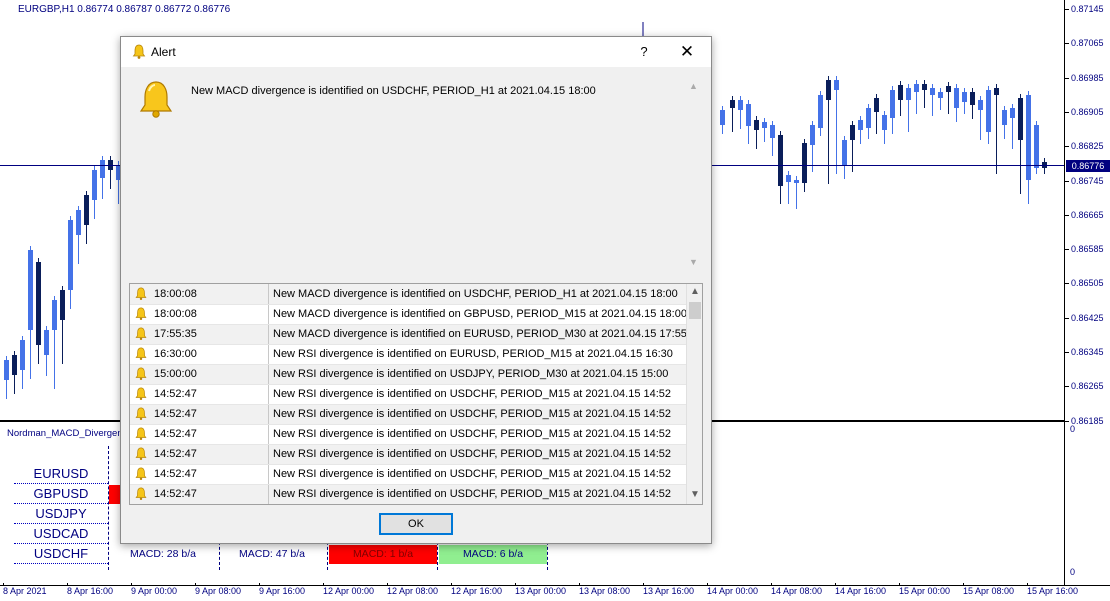 The width and height of the screenshot is (1110, 601). I want to click on ok-button: OK, so click(416, 524).